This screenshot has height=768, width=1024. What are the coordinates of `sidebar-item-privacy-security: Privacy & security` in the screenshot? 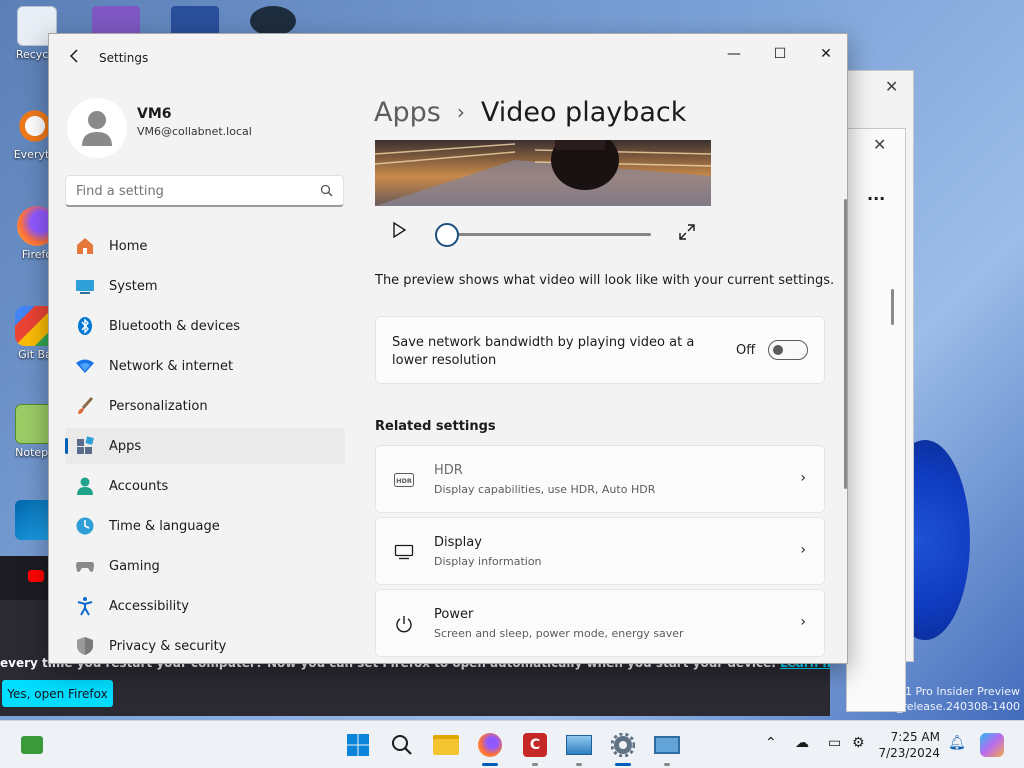 It's located at (205, 645).